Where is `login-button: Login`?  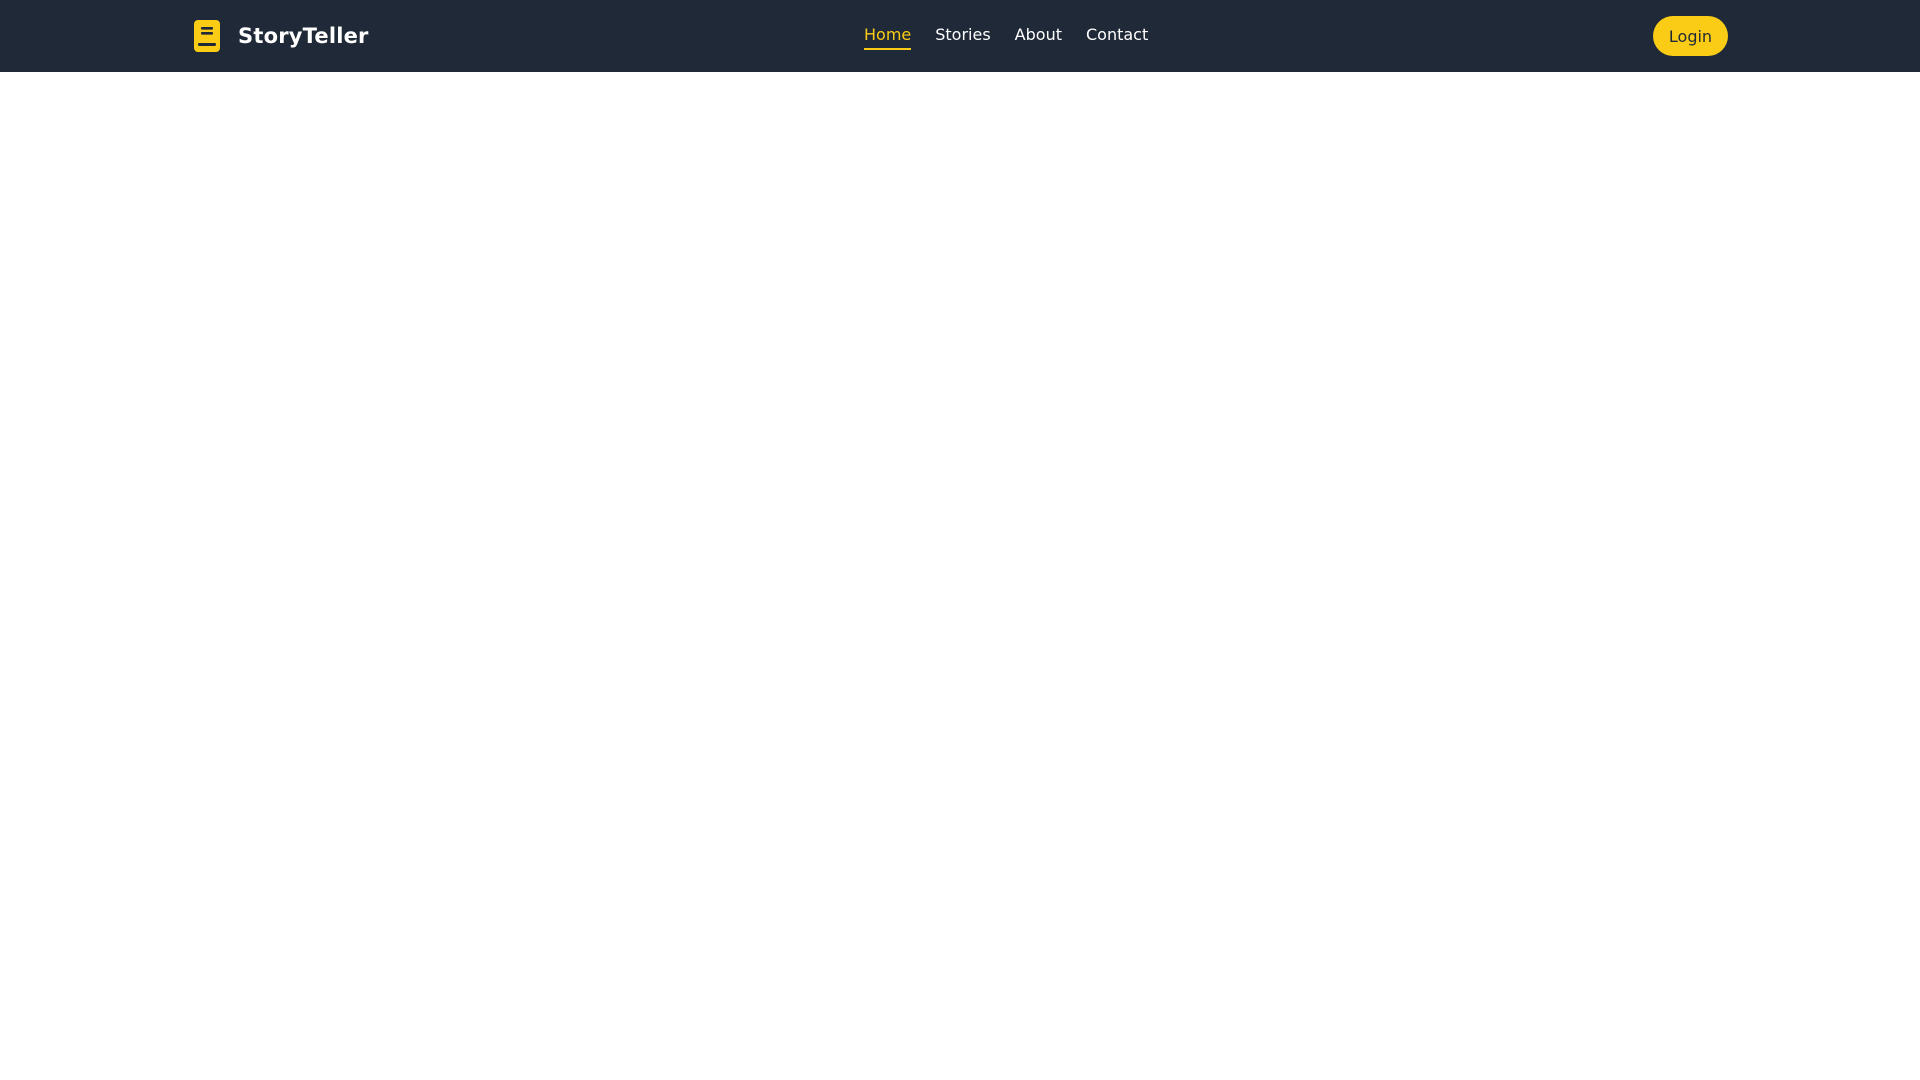
login-button: Login is located at coordinates (1690, 36).